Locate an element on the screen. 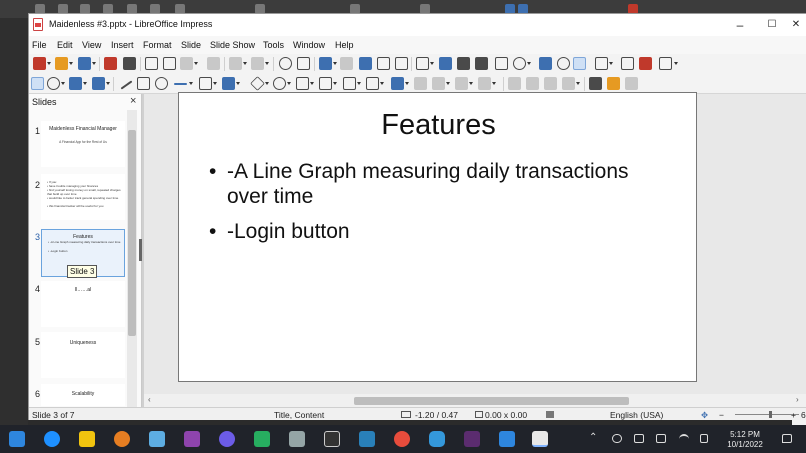 This screenshot has width=806, height=453. chart-icon is located at coordinates (481, 63).